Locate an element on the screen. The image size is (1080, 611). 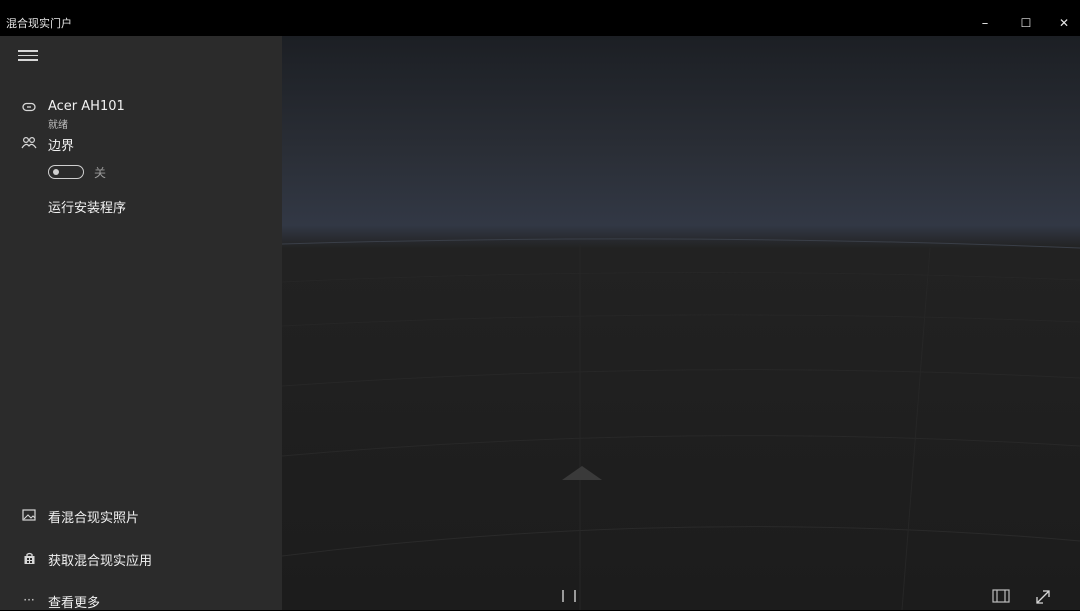
expand-button is located at coordinates (1043, 597).